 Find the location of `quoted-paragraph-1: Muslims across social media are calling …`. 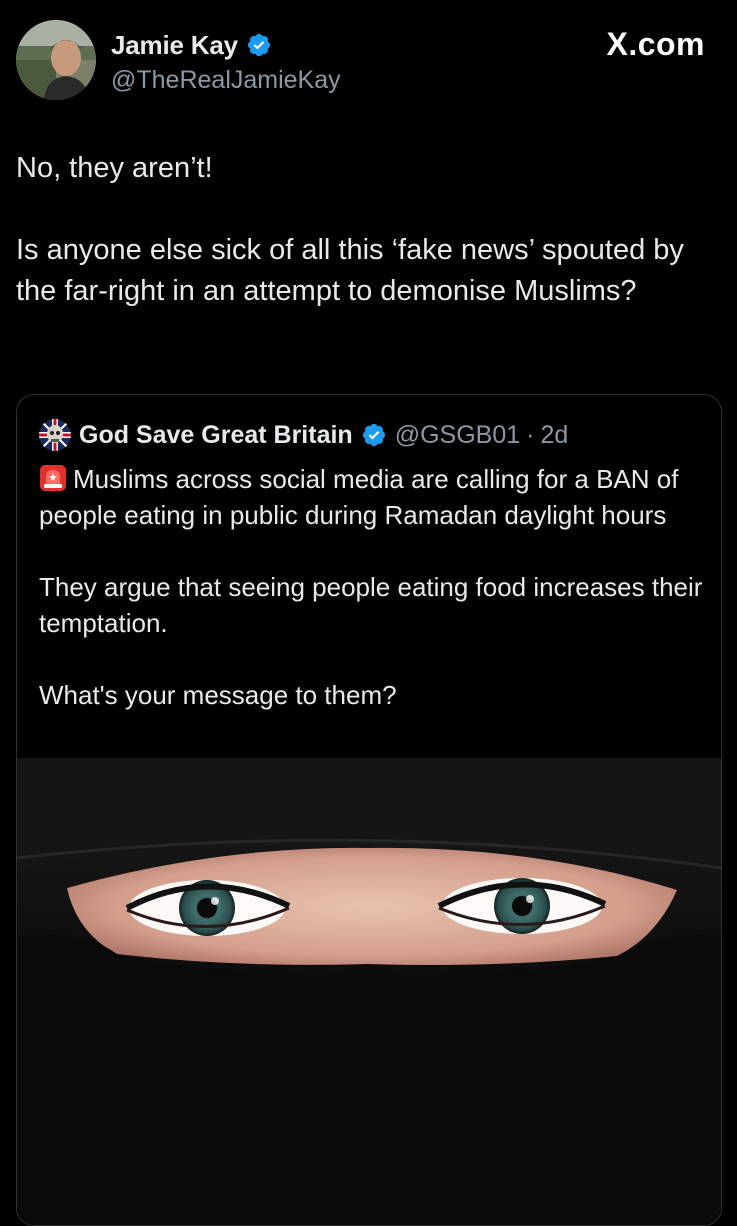

quoted-paragraph-1: Muslims across social media are calling … is located at coordinates (371, 497).